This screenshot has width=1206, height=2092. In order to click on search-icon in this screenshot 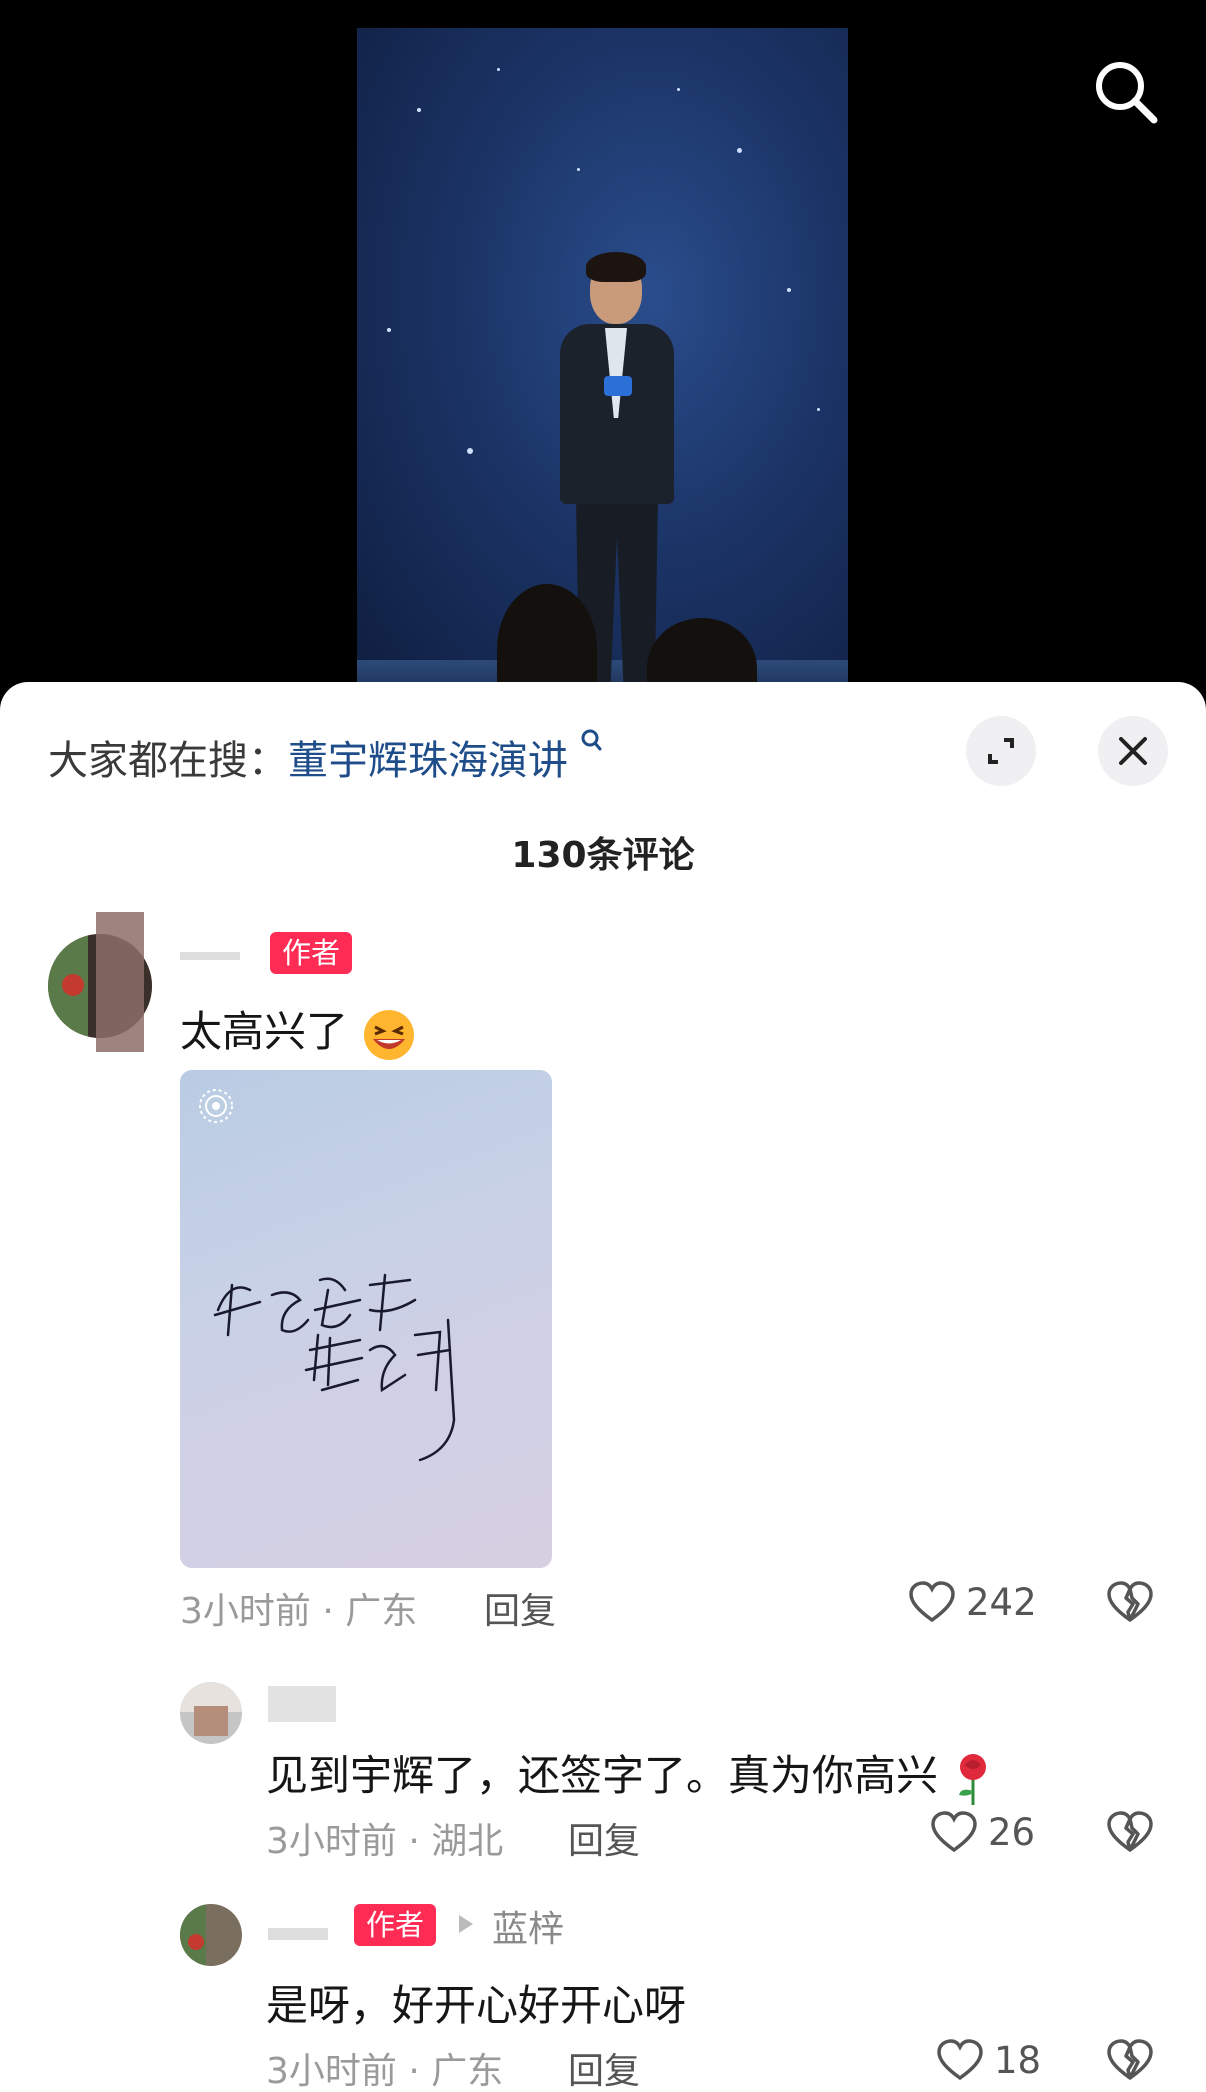, I will do `click(1127, 93)`.